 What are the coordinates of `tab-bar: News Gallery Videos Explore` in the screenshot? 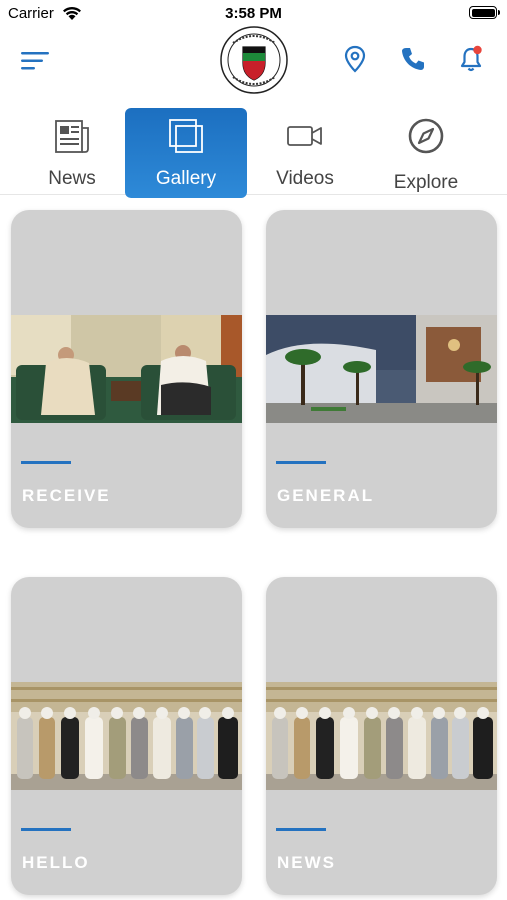 It's located at (253, 152).